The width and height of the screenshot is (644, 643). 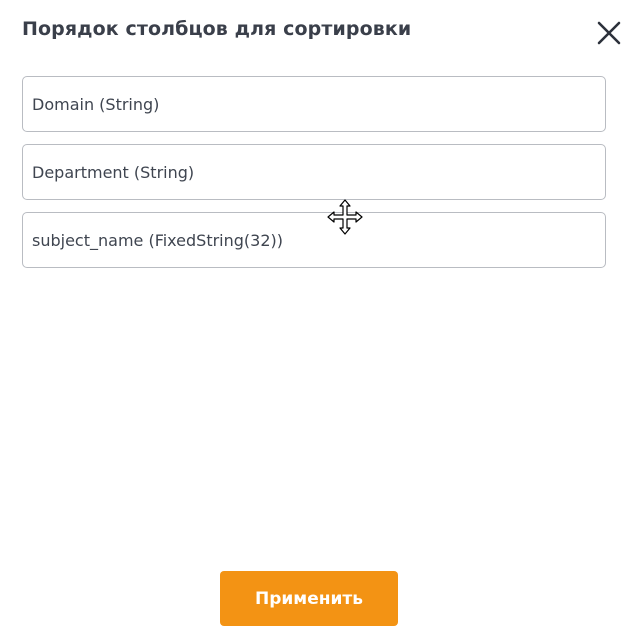 I want to click on sort-column-item-subject-name: subject_name (FixedString(32)), so click(x=314, y=240).